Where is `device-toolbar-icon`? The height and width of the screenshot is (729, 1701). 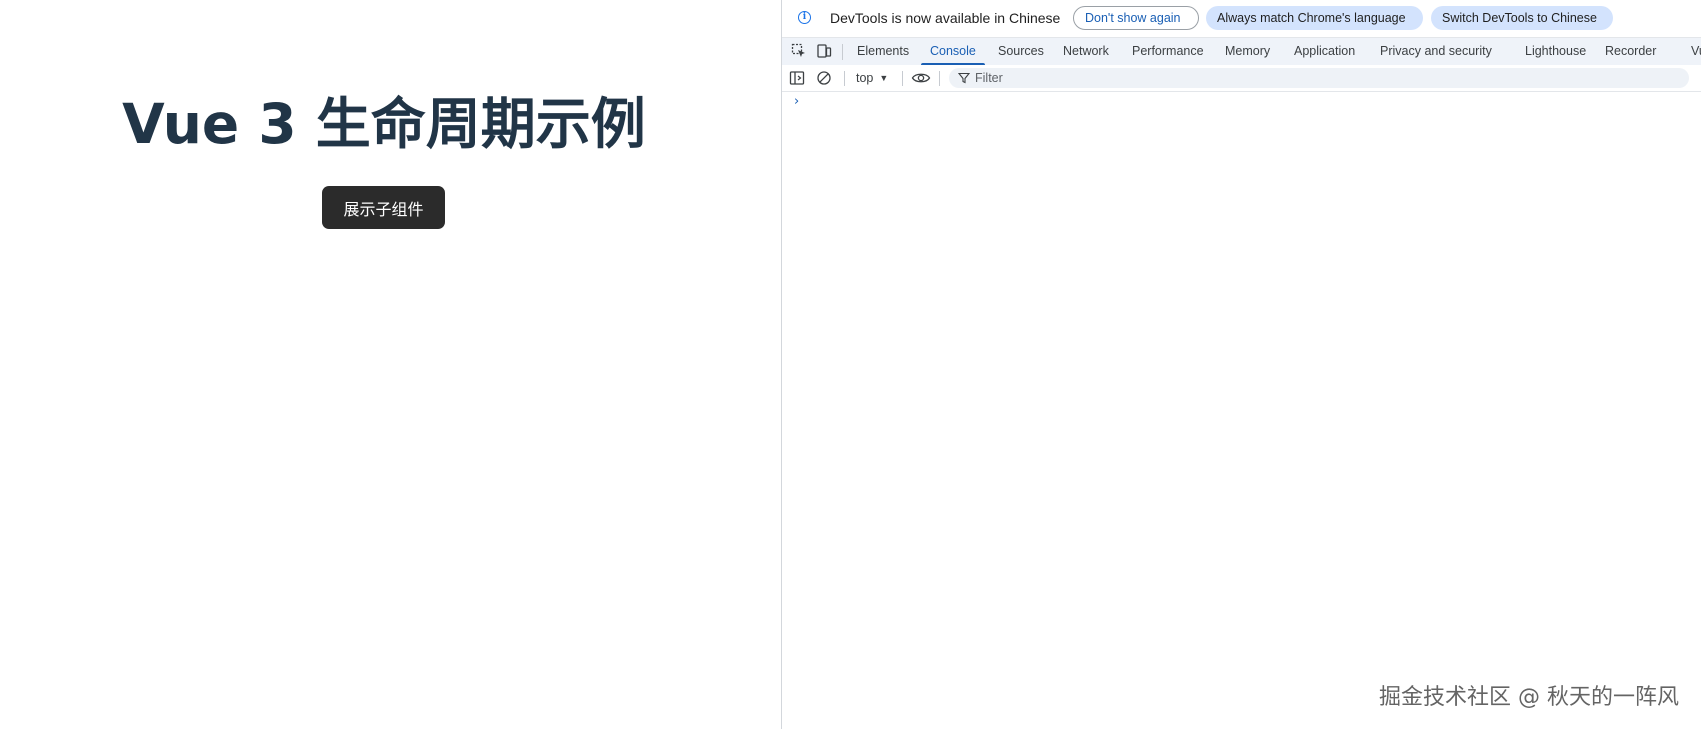 device-toolbar-icon is located at coordinates (824, 51).